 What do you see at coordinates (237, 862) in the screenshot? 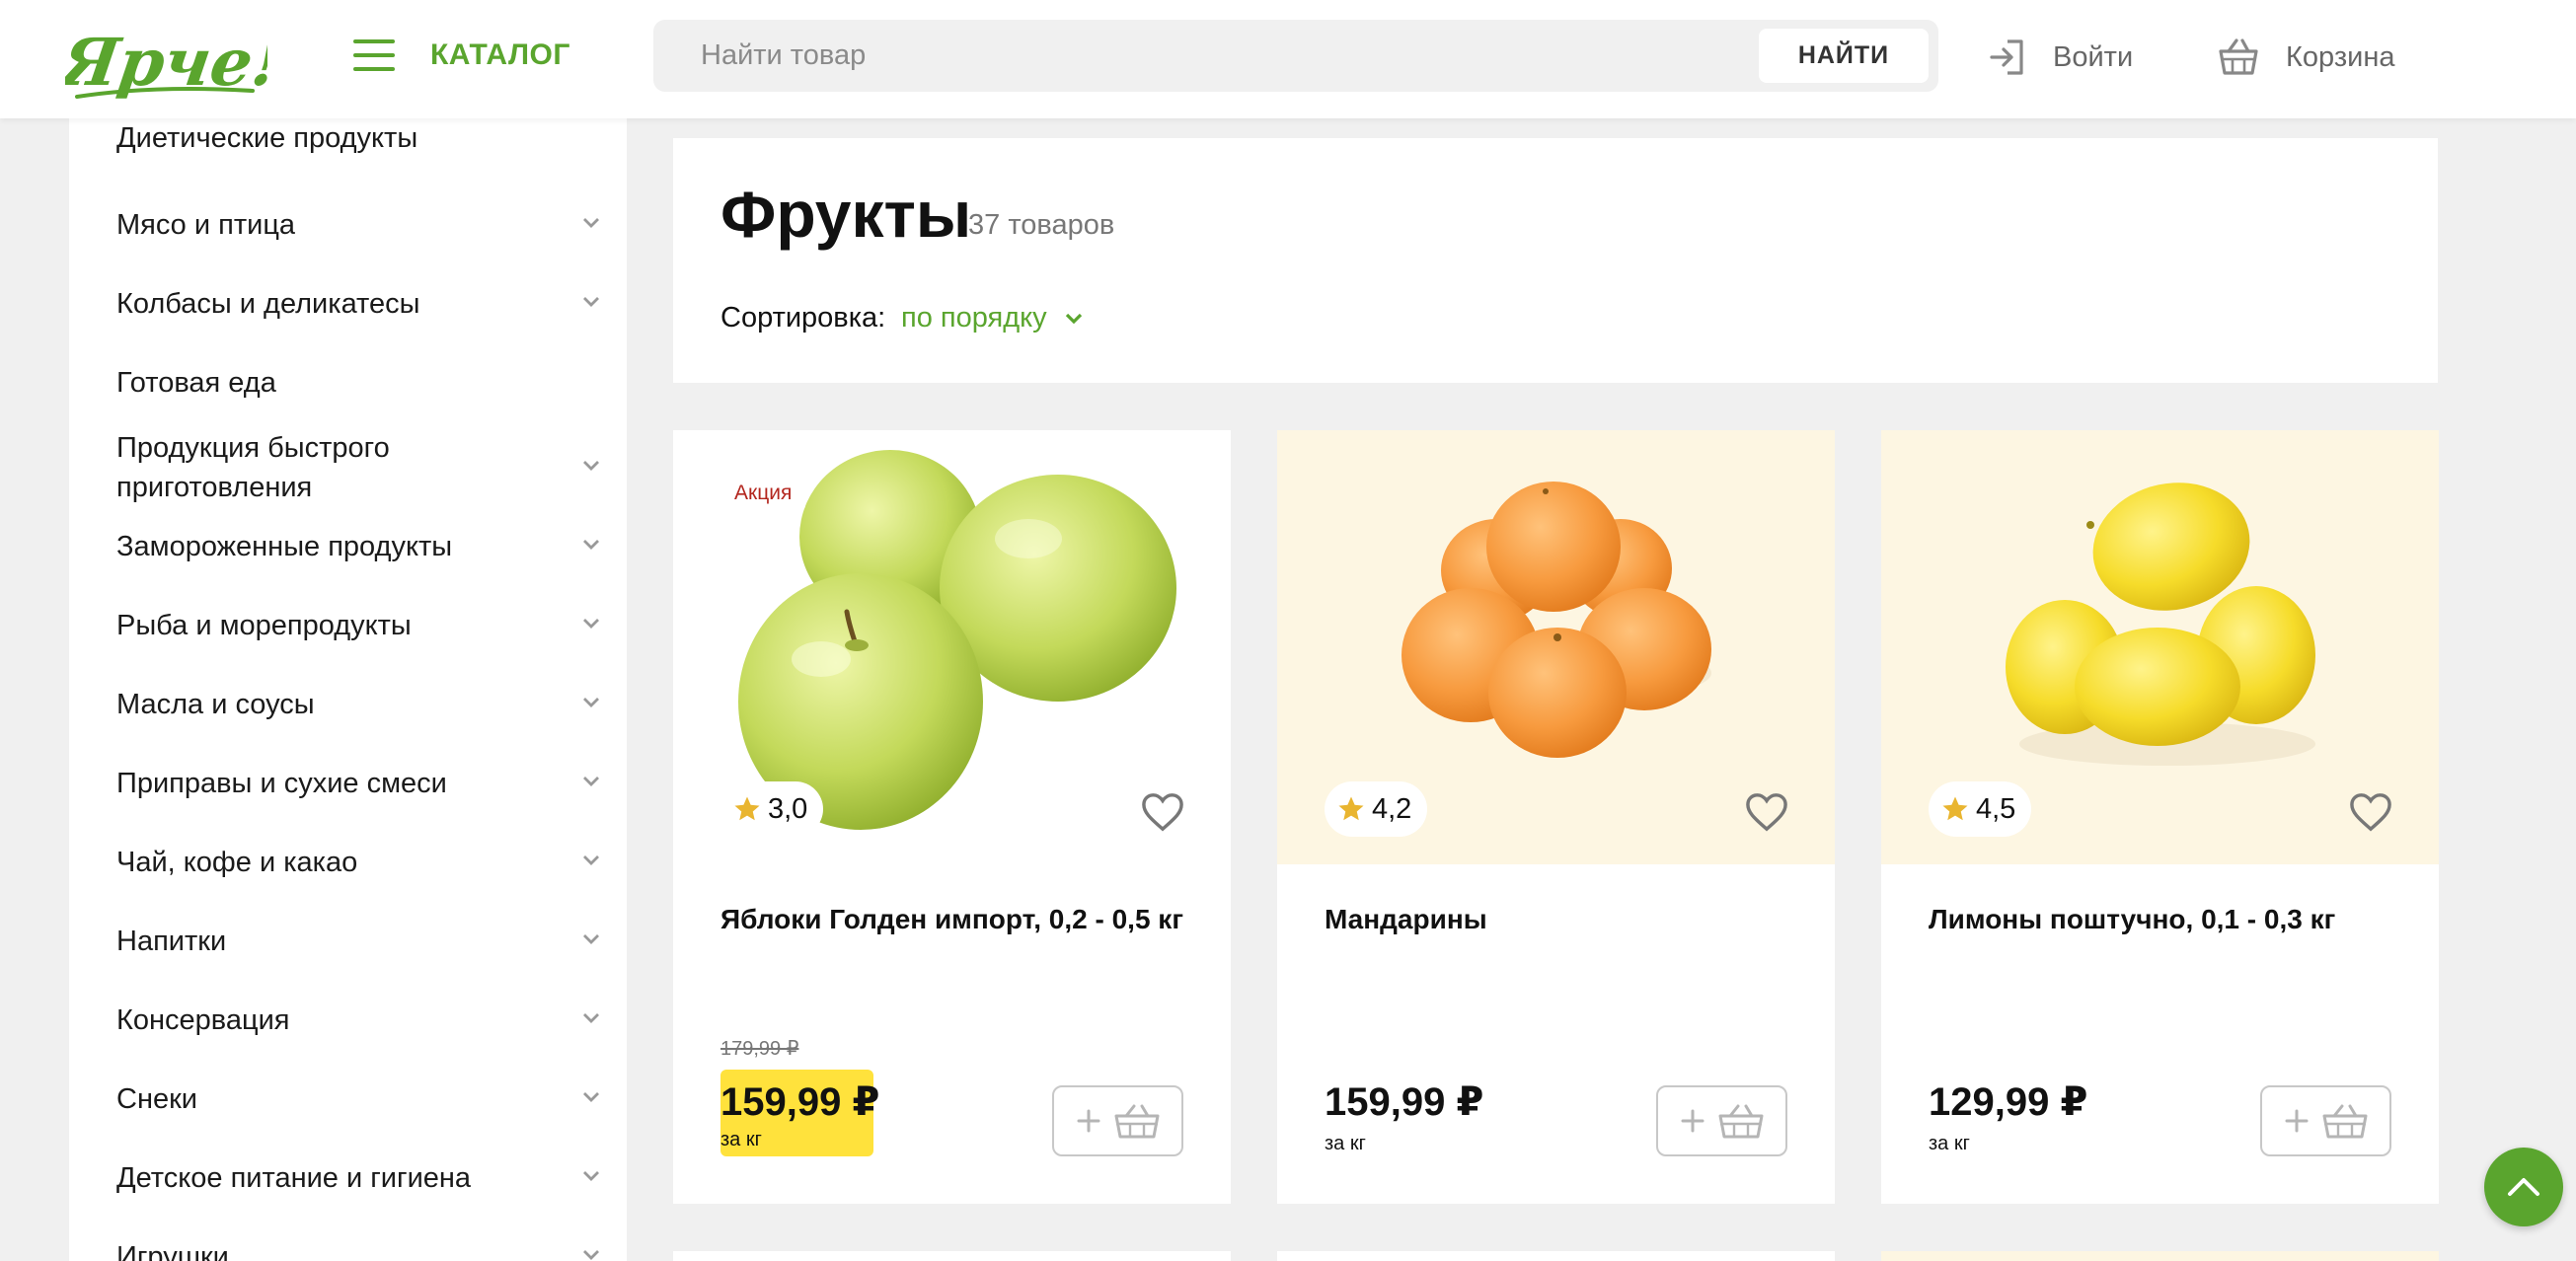
I see `sidebar-item-label: Чай, кофе и какао` at bounding box center [237, 862].